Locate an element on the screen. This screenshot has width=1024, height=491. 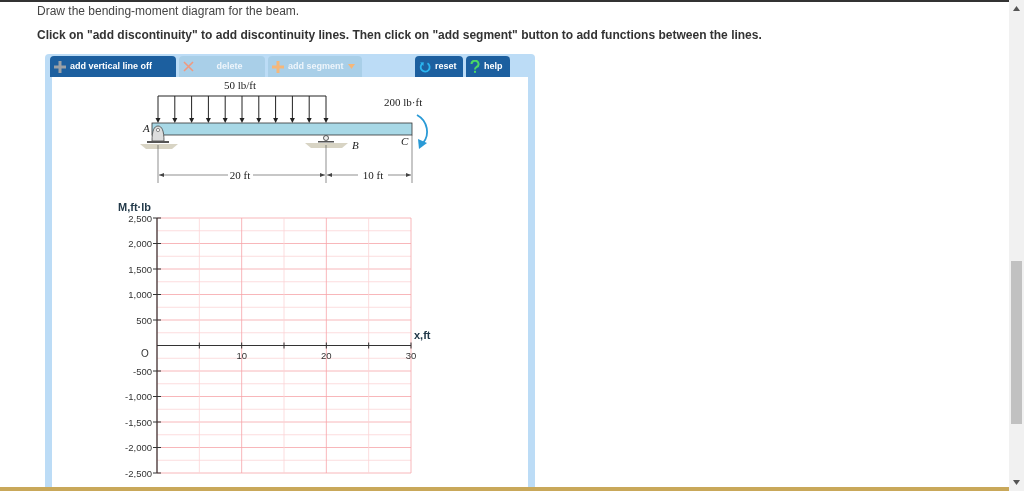
y-tick-label: -1,500 is located at coordinates (138, 422).